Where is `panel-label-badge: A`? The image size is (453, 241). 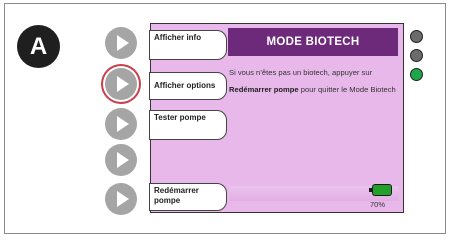 panel-label-badge: A is located at coordinates (38, 46).